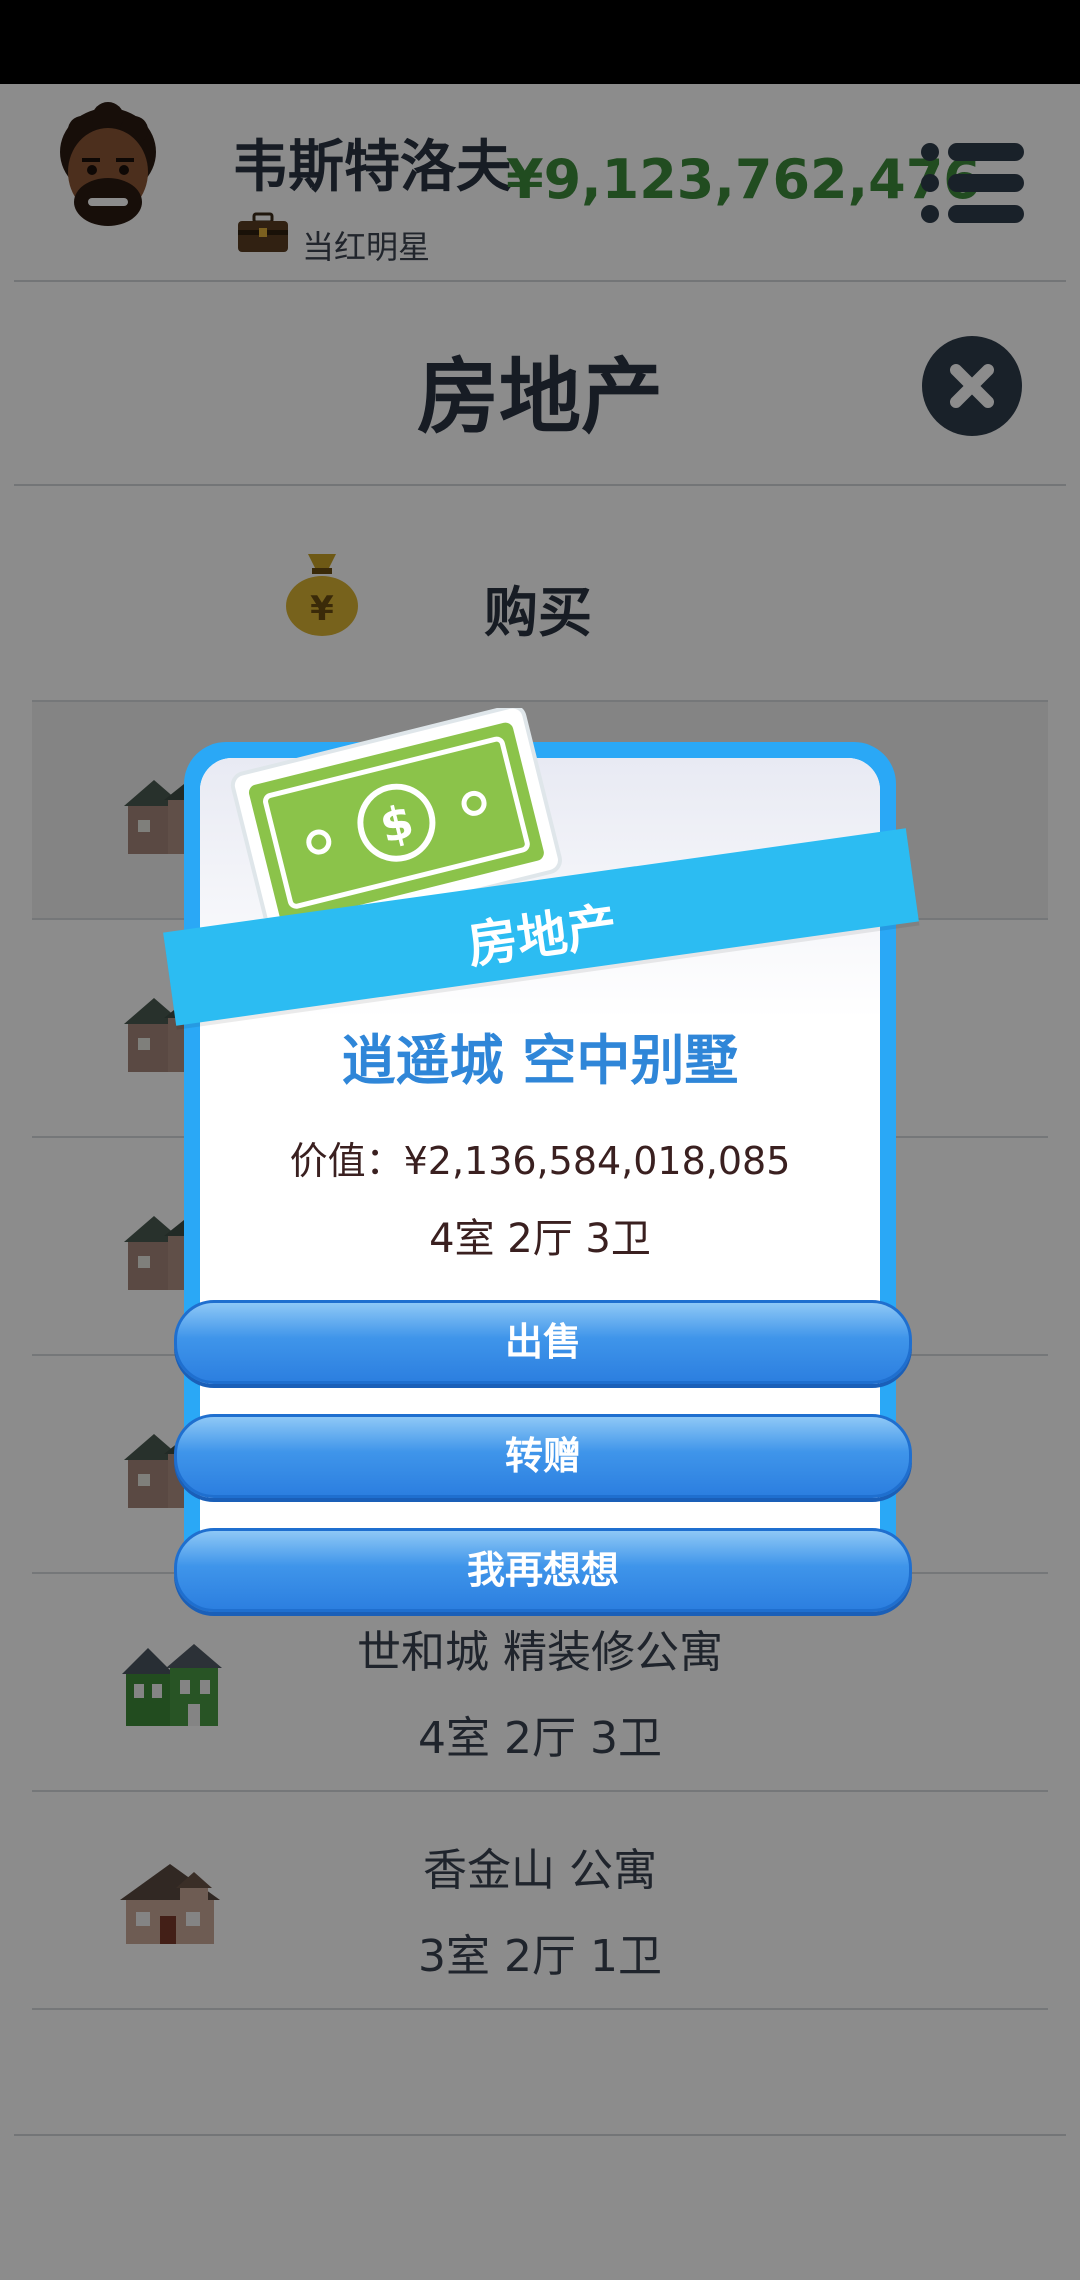  I want to click on cancel-button-label: 我再想想, so click(542, 1570).